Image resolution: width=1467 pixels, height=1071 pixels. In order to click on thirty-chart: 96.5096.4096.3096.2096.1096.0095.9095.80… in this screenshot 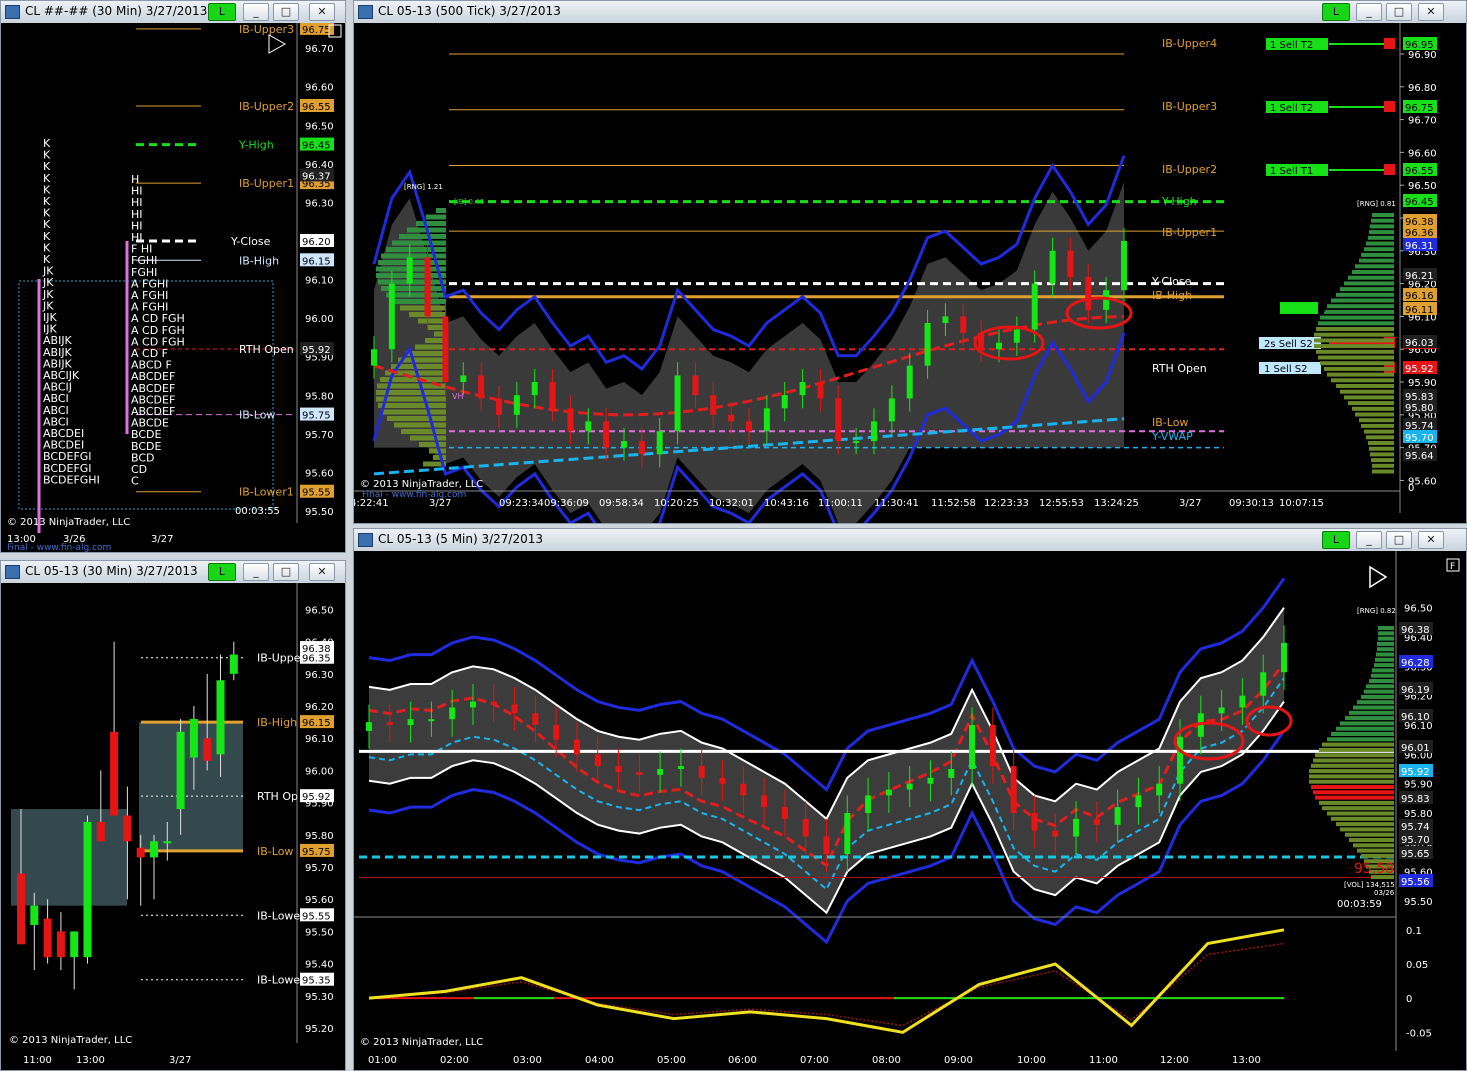, I will do `click(173, 826)`.